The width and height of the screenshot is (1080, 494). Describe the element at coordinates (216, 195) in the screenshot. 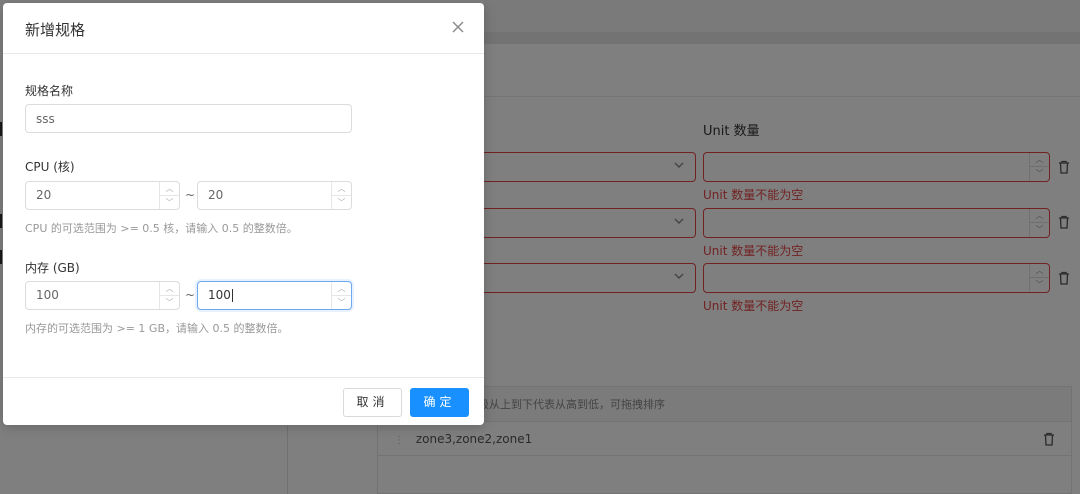

I see `cpu-max-value: 20` at that location.